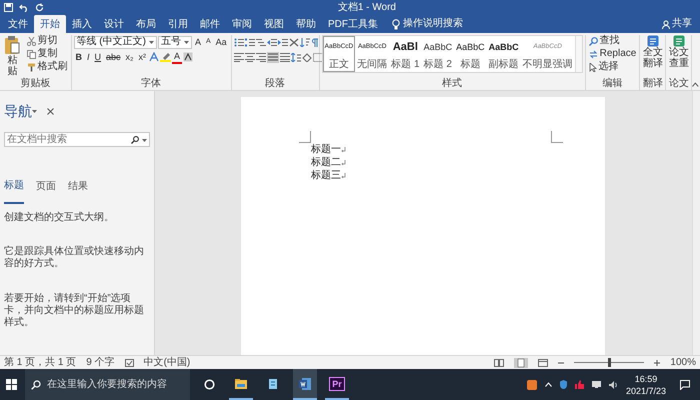 The image size is (700, 400). What do you see at coordinates (272, 57) in the screenshot?
I see `justify-icon` at bounding box center [272, 57].